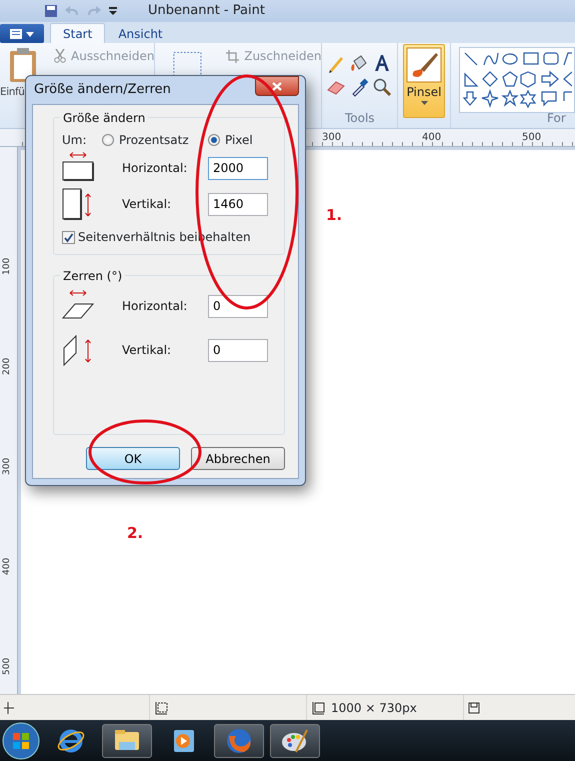 This screenshot has height=761, width=575. I want to click on window-title: Unbenannt - Paint, so click(206, 11).